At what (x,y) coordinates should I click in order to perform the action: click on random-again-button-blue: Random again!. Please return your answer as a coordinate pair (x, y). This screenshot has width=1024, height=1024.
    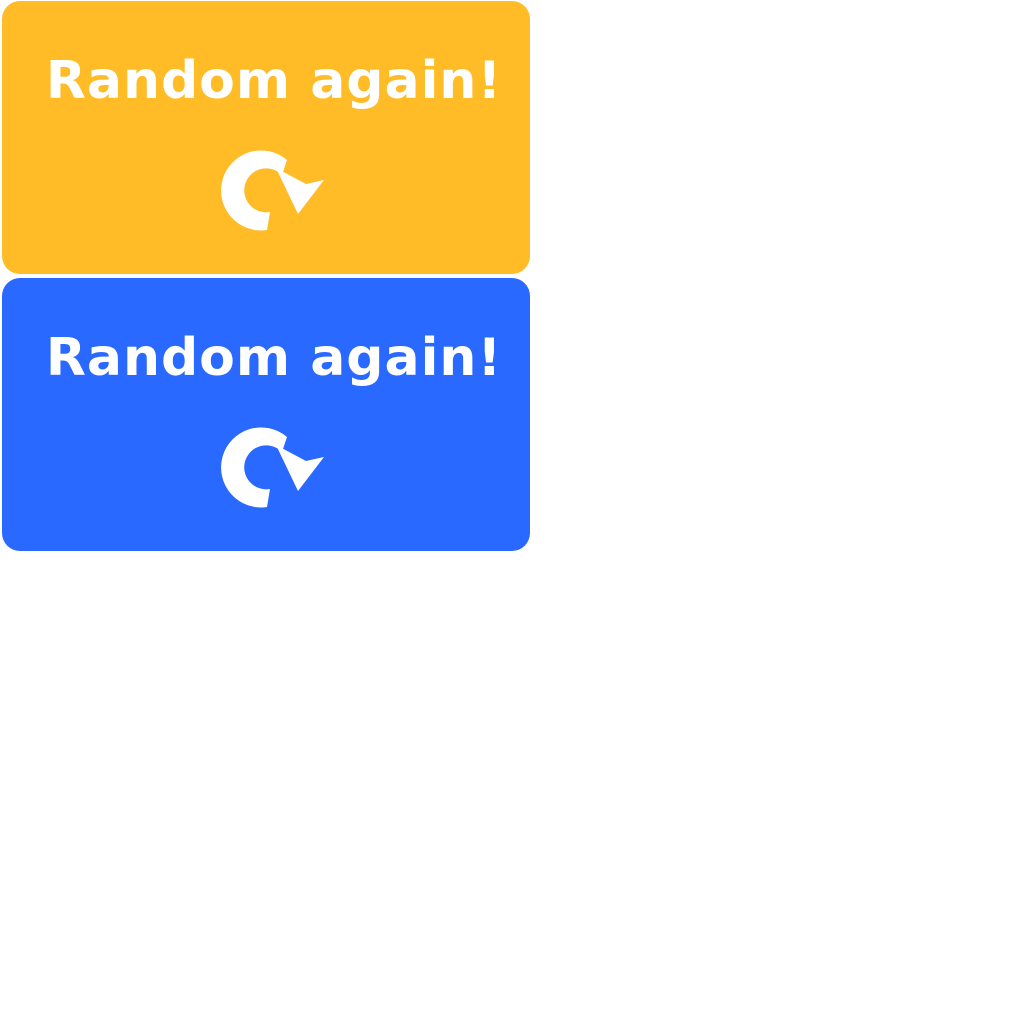
    Looking at the image, I should click on (266, 414).